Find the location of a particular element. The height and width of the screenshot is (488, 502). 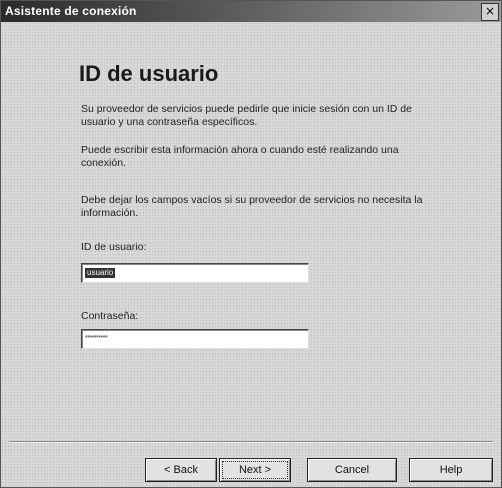

password-field: ********** is located at coordinates (195, 339).